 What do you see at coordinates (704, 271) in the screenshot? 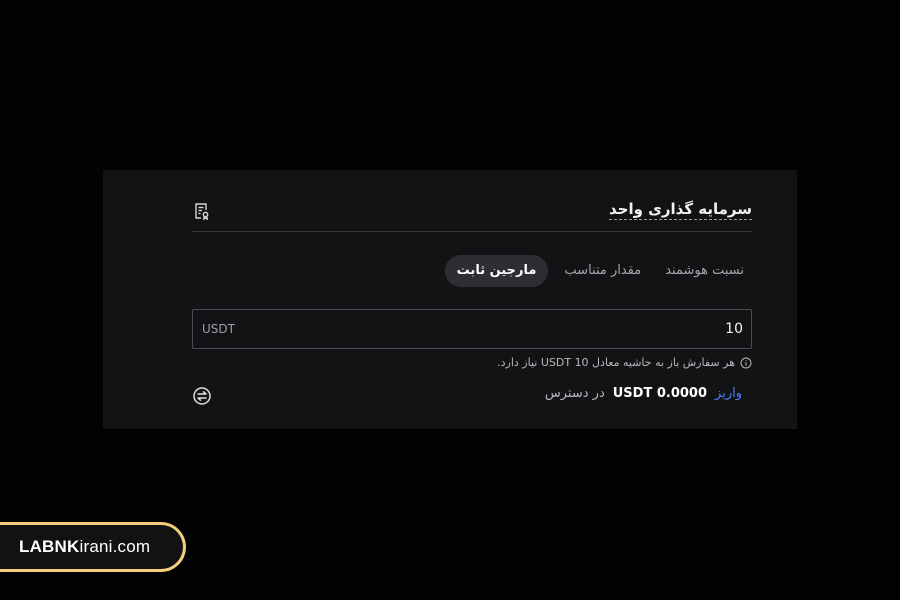
I see `tab-smart-ratio: نسبت هوشمند` at bounding box center [704, 271].